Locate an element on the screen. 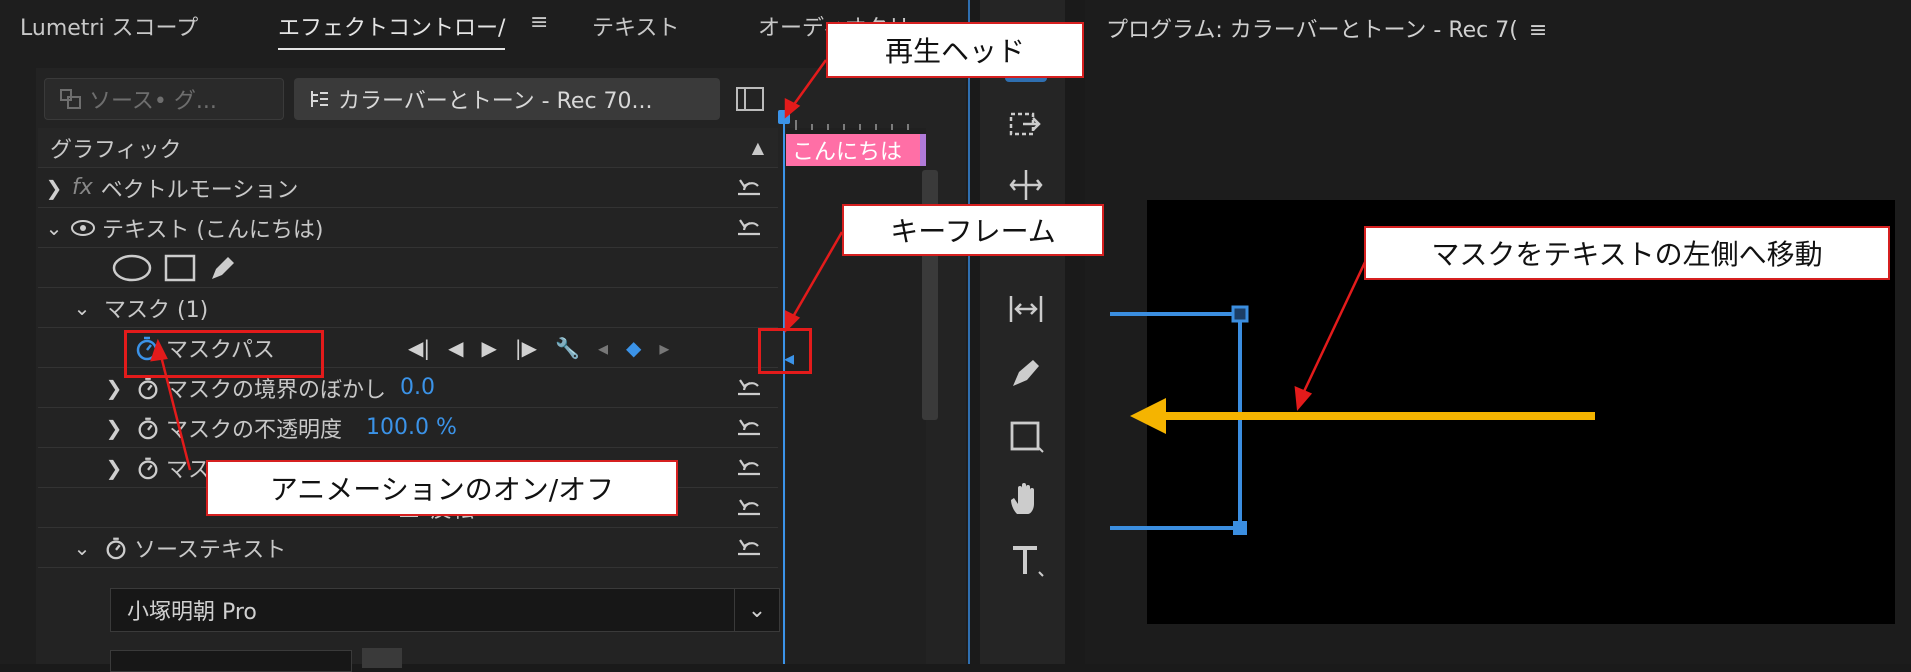 The width and height of the screenshot is (1911, 672). tab-effect-controls: エフェクトコントロー/ is located at coordinates (392, 30).